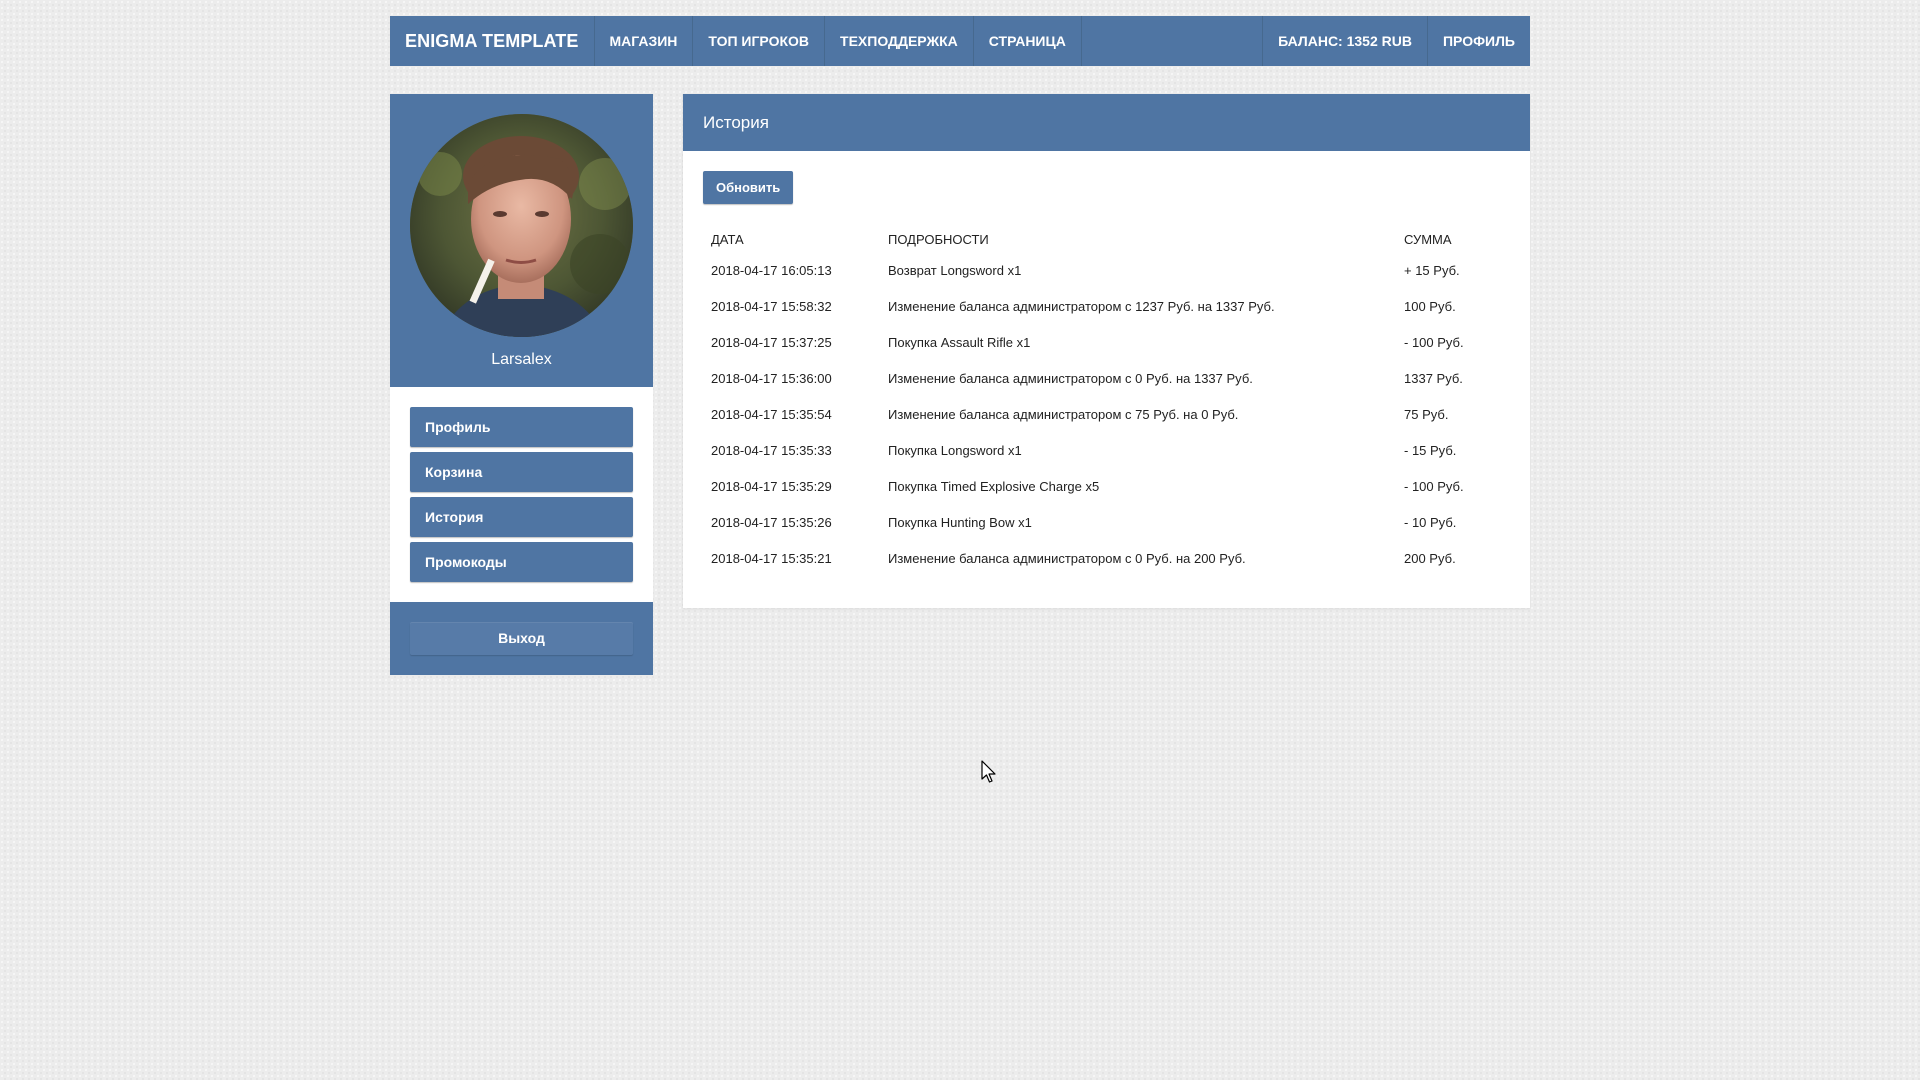 The width and height of the screenshot is (1920, 1080). Describe the element at coordinates (959, 342) in the screenshot. I see `cell-details: Покупка Assault Rifle x1` at that location.